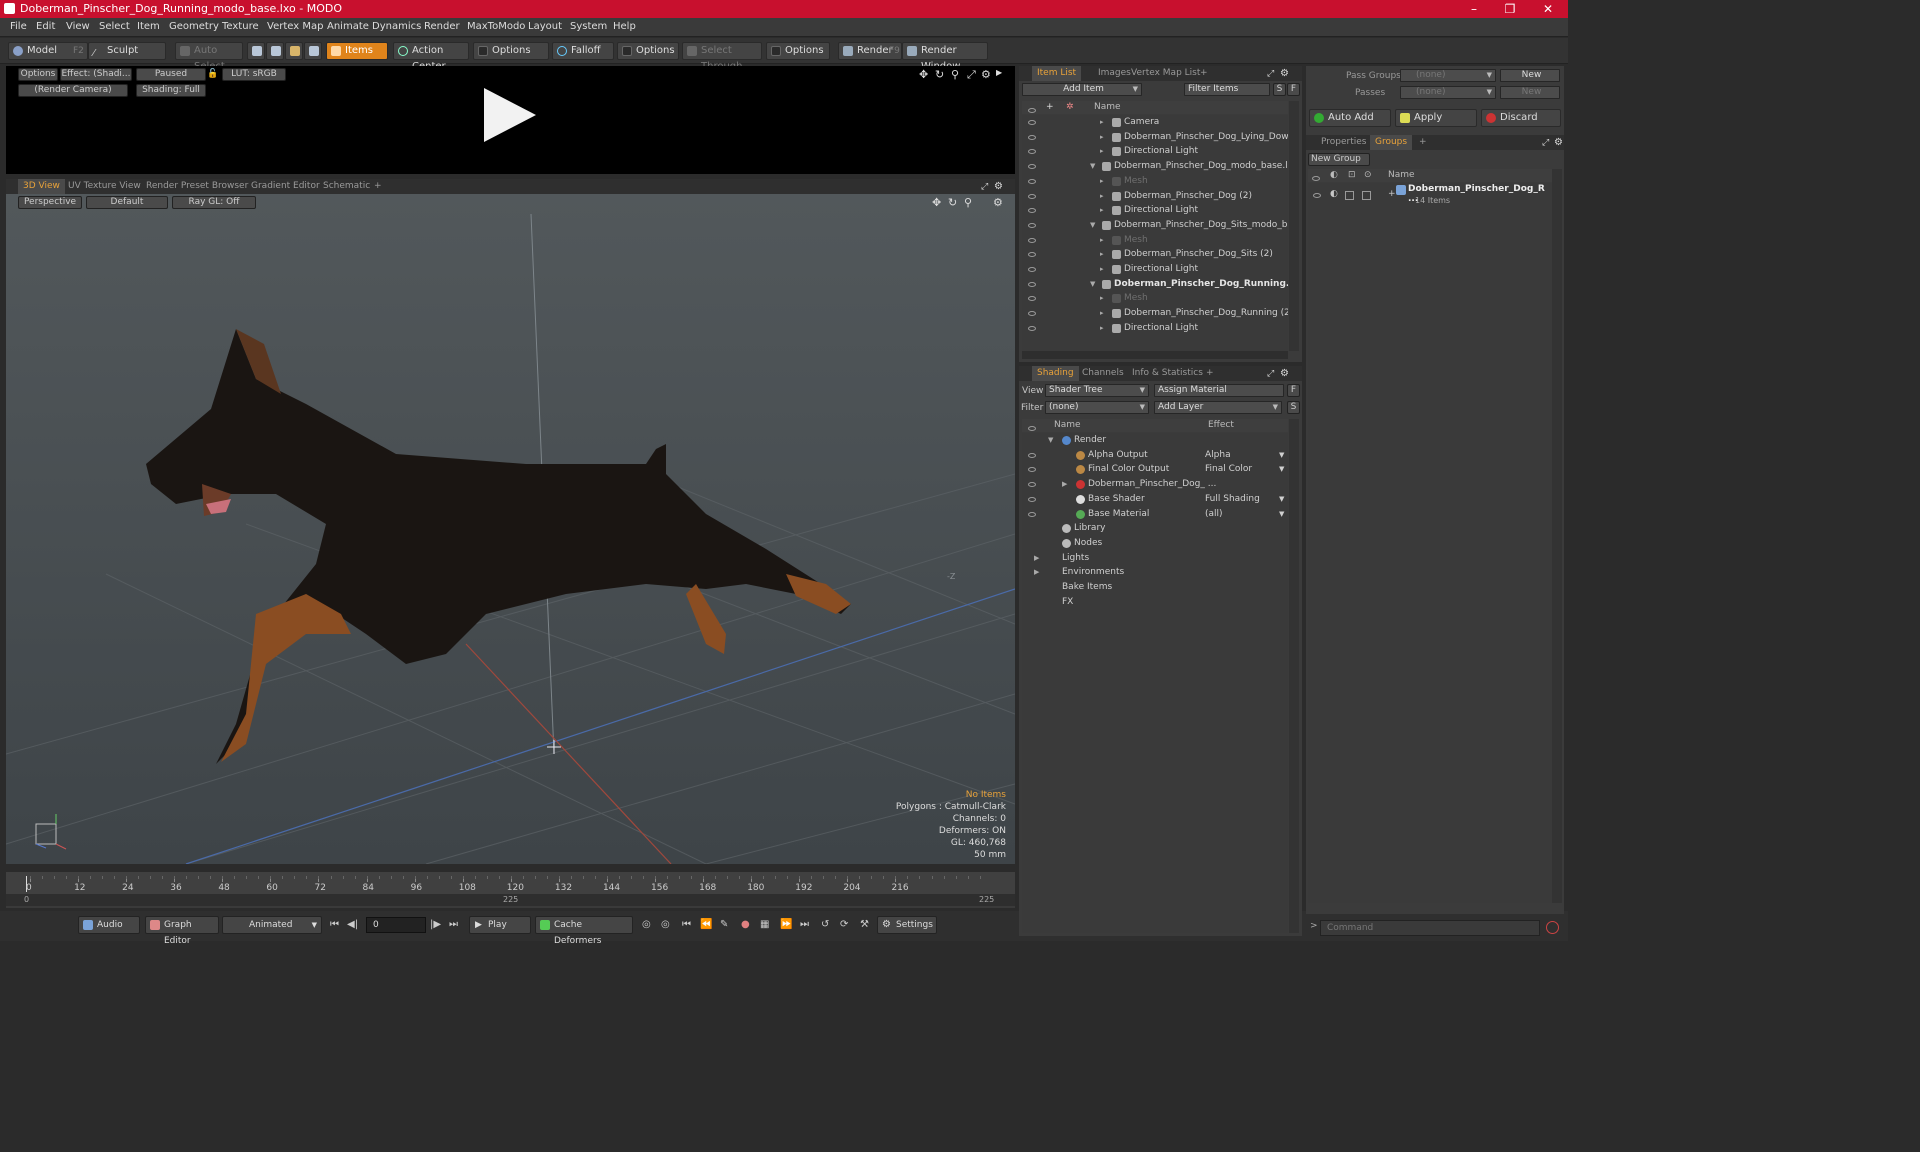 The width and height of the screenshot is (1920, 1152). Describe the element at coordinates (665, 924) in the screenshot. I see `key-mode-icon: ◎` at that location.